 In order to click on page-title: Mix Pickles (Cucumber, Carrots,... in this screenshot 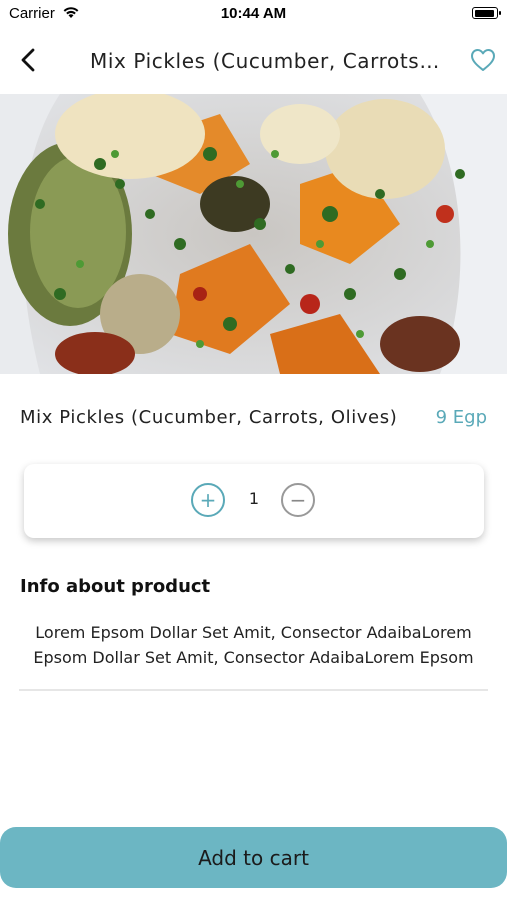, I will do `click(265, 61)`.